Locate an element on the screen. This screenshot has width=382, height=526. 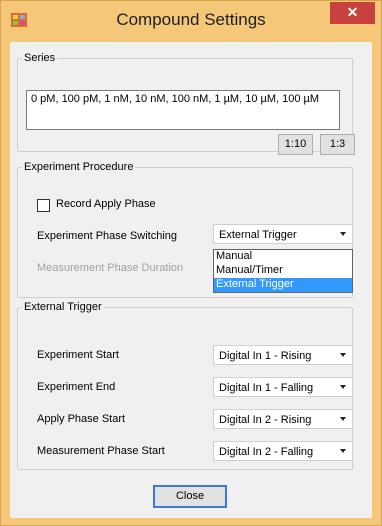
experiment-end-label: Experiment End is located at coordinates (76, 387).